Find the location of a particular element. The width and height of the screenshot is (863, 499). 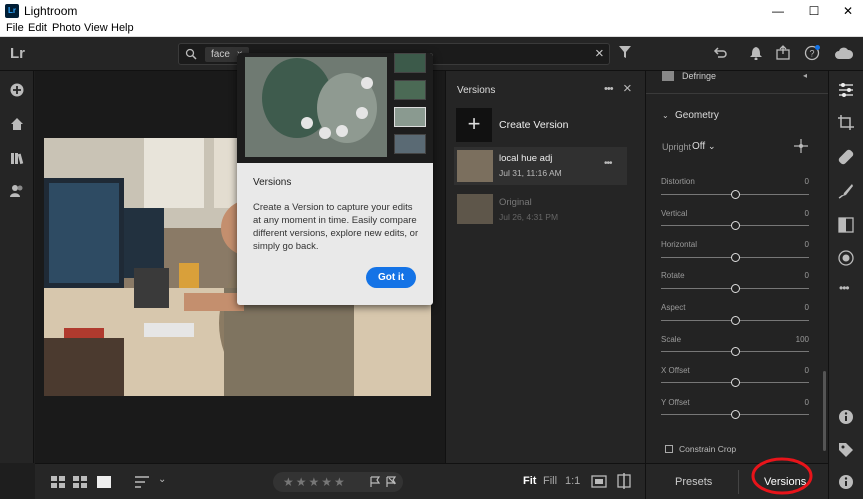

keyword-tag-icon is located at coordinates (846, 450).